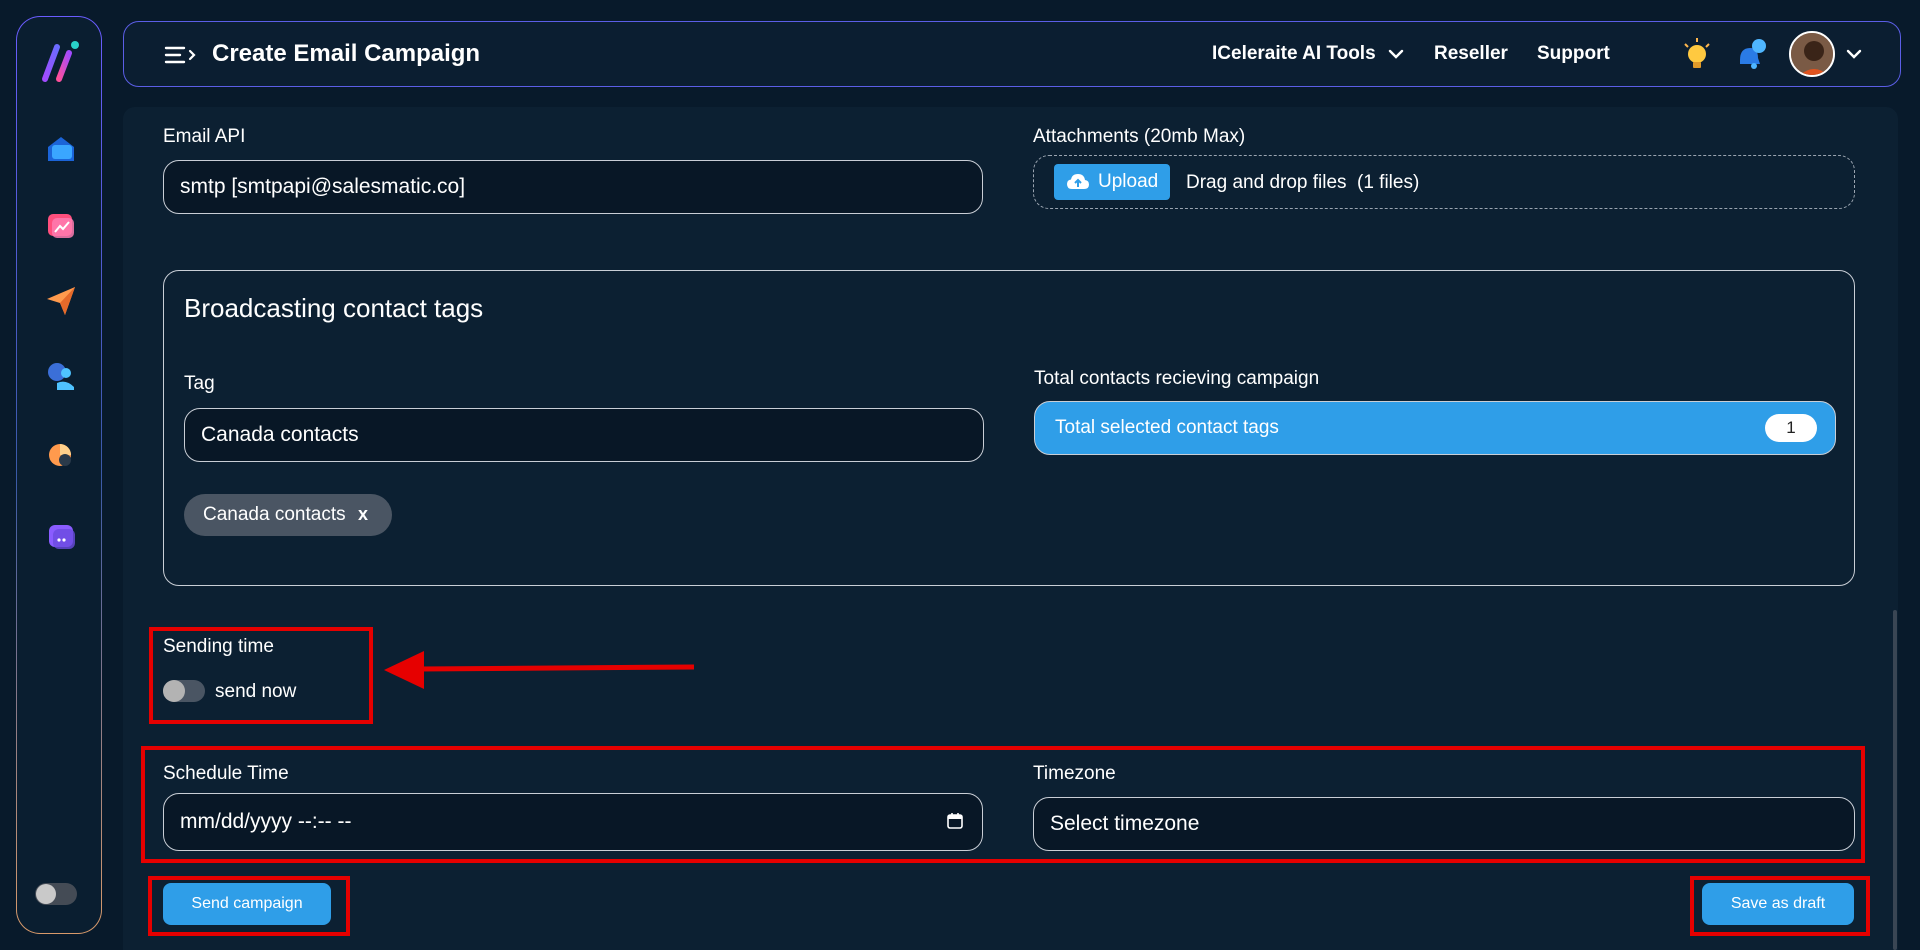 The width and height of the screenshot is (1920, 950). Describe the element at coordinates (1003, 804) in the screenshot. I see `schedule-highlight` at that location.